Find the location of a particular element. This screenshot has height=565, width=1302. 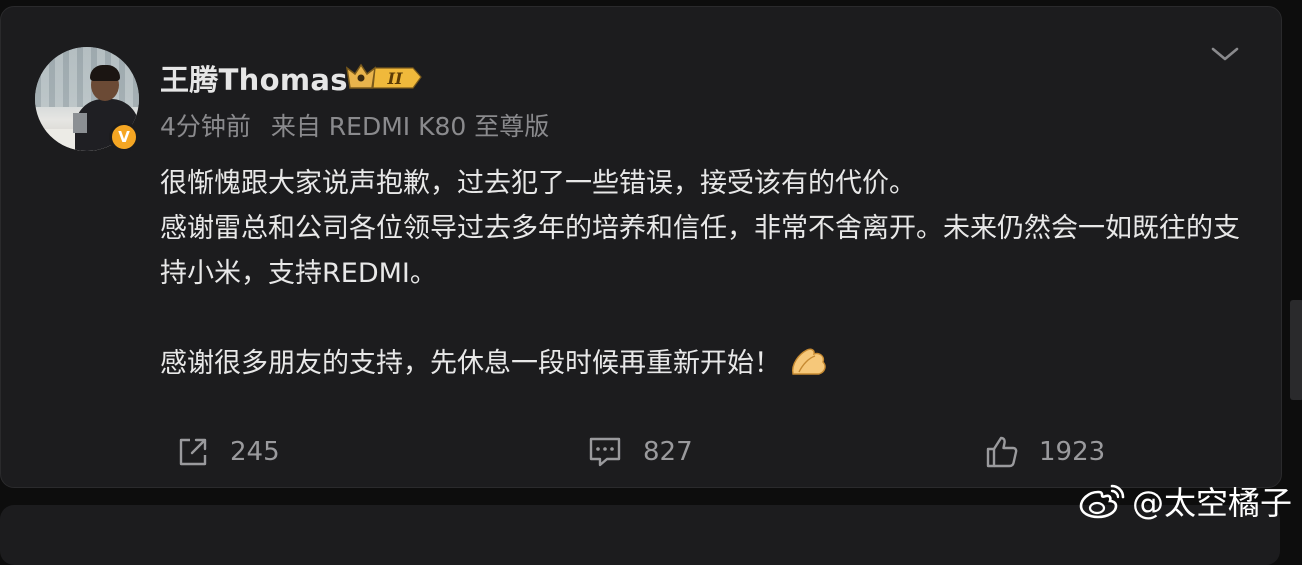

share-button: 245 is located at coordinates (228, 452).